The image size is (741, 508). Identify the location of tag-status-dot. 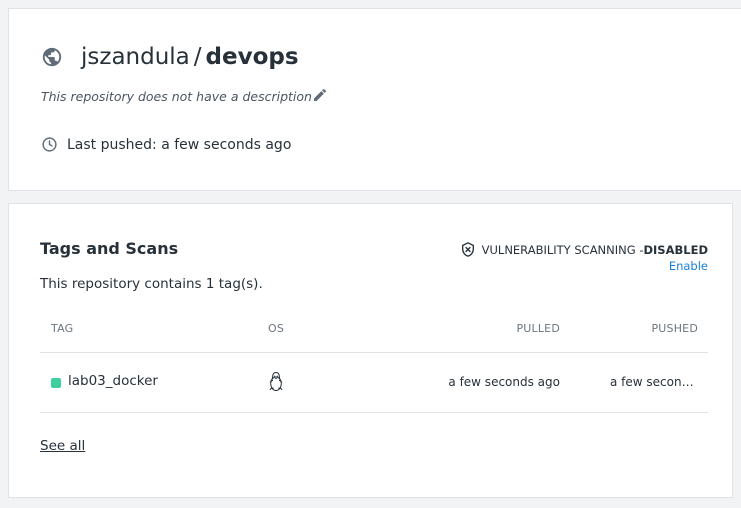
(56, 383).